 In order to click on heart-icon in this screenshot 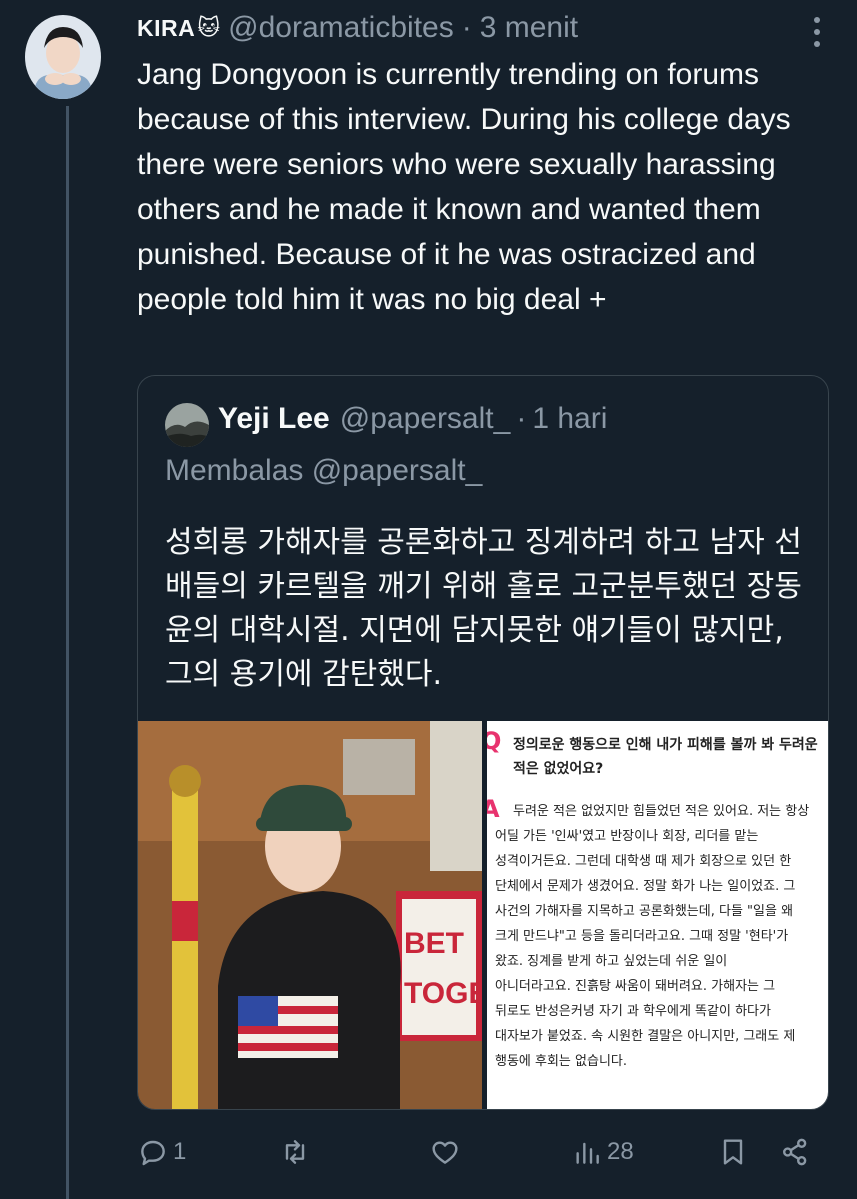, I will do `click(445, 1152)`.